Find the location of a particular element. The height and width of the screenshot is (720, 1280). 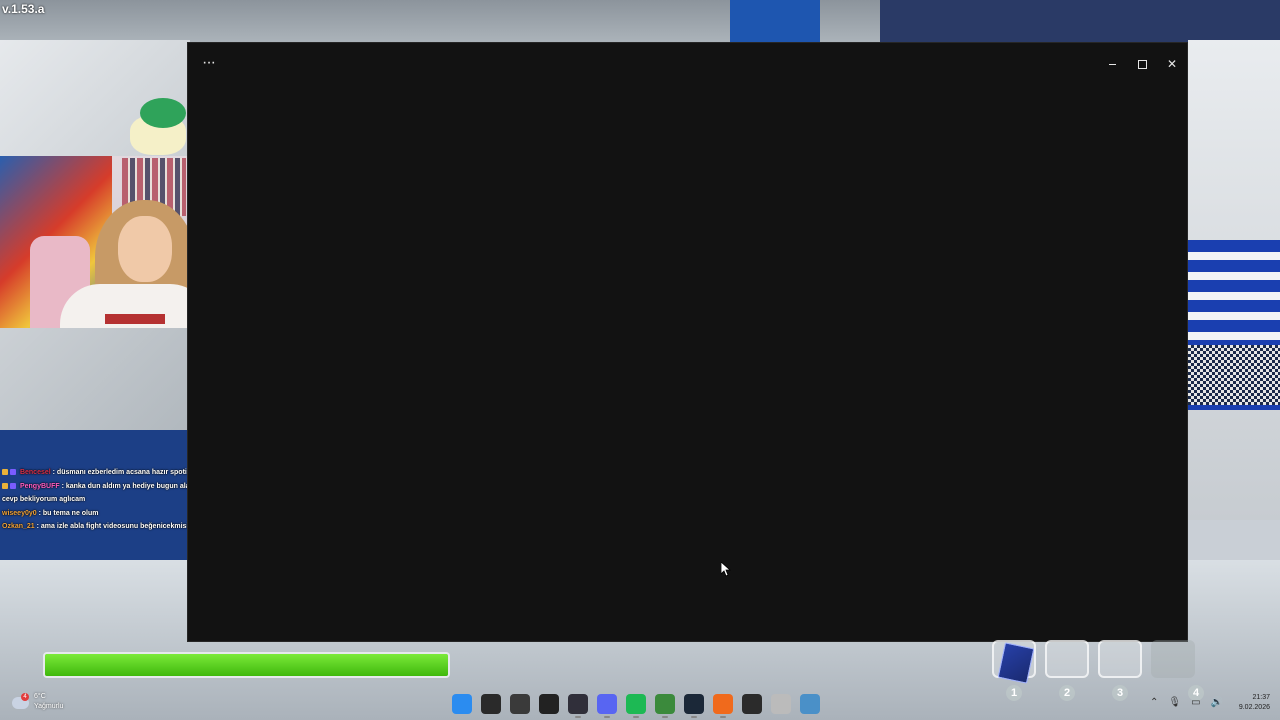

taskbar-clock: 21:37 9.02.2026 is located at coordinates (1250, 703).